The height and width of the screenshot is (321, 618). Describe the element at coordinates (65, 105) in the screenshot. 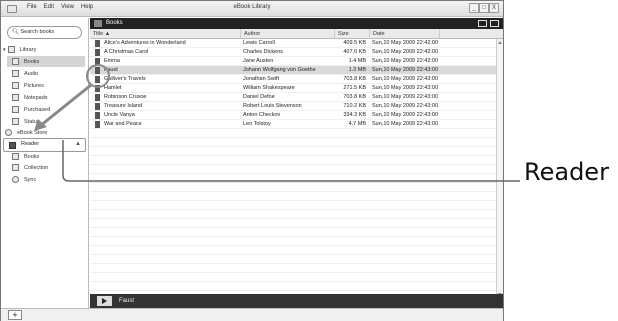

I see `pointer-arrow-shaft` at that location.